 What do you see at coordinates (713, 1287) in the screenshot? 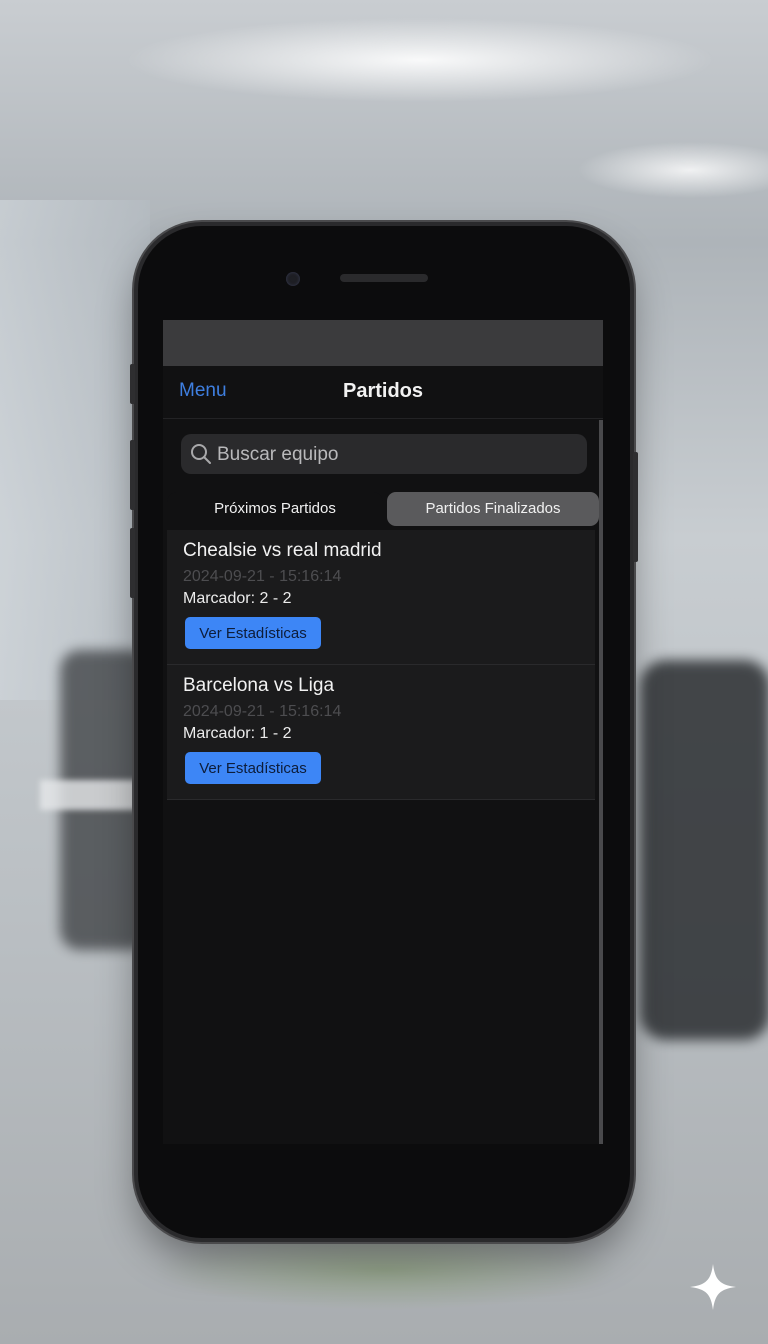
I see `sparkle-icon` at bounding box center [713, 1287].